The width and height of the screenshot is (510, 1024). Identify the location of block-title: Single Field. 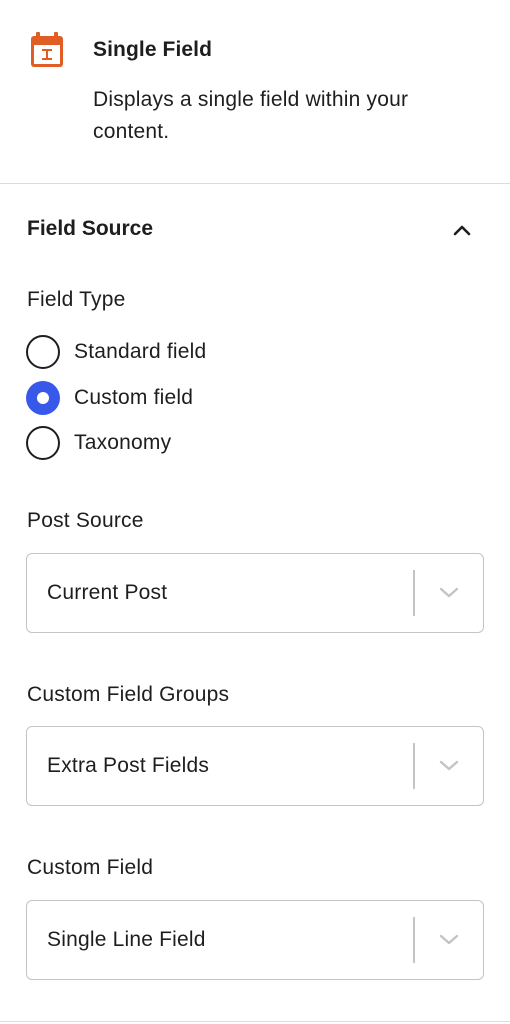
(153, 49).